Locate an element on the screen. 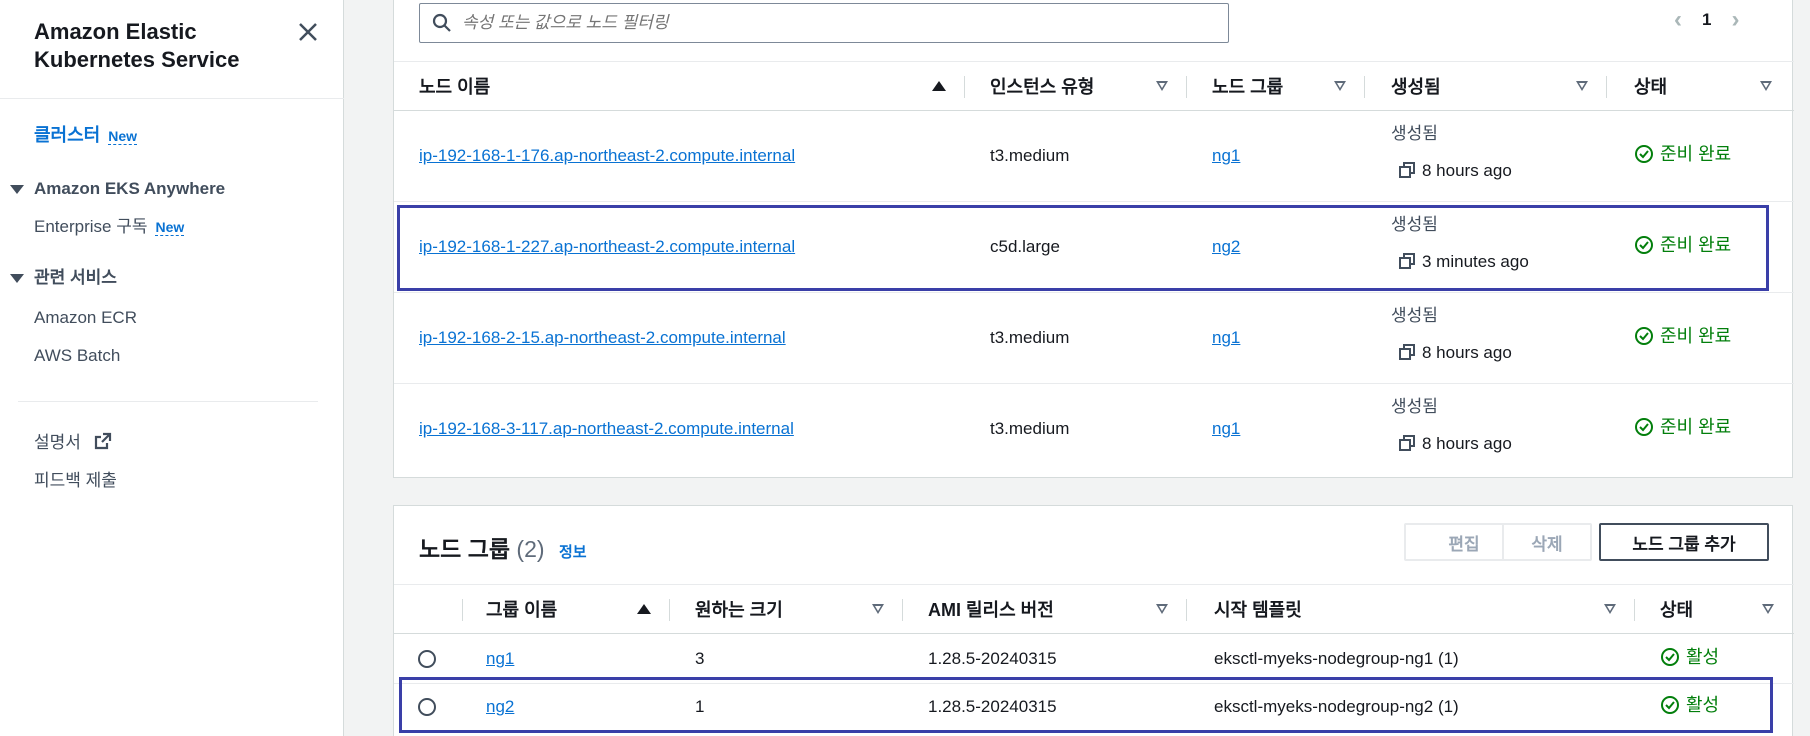  nodes-table-header: 노드 이름 인스턴스 유형 노드 그룹 생성됨 상태 is located at coordinates (1094, 86).